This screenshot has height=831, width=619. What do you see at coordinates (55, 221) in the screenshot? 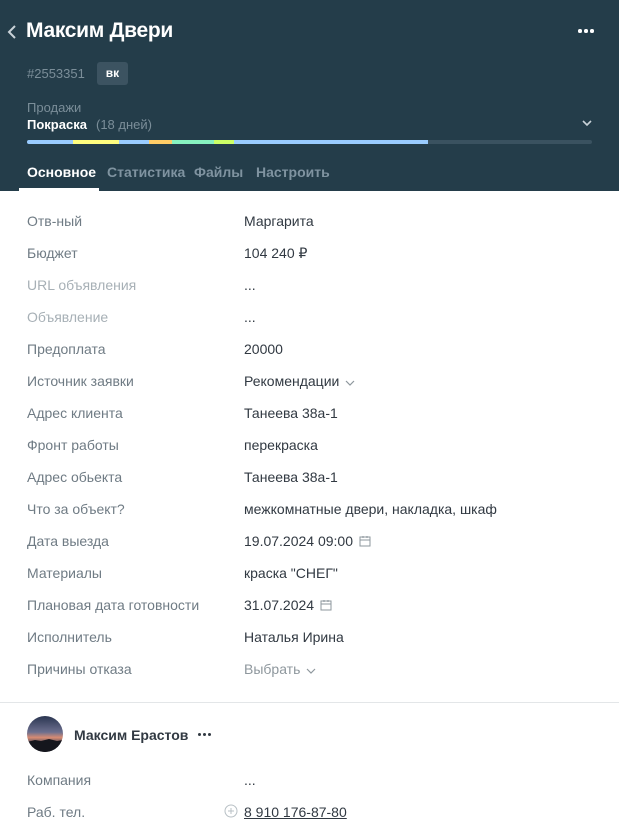
I see `field-label: Отв-ный` at bounding box center [55, 221].